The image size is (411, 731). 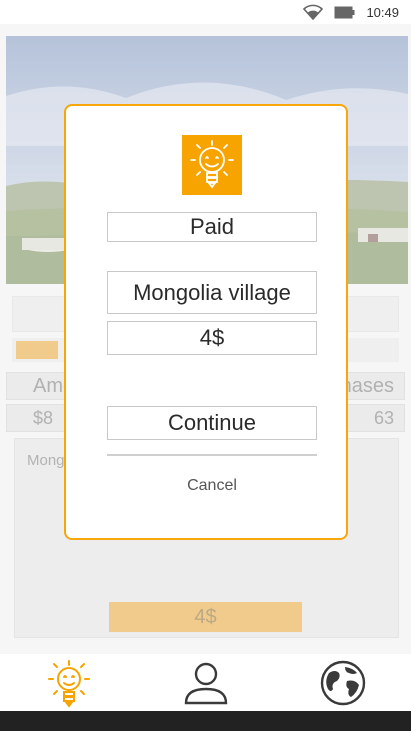 I want to click on tab-profile, so click(x=205, y=682).